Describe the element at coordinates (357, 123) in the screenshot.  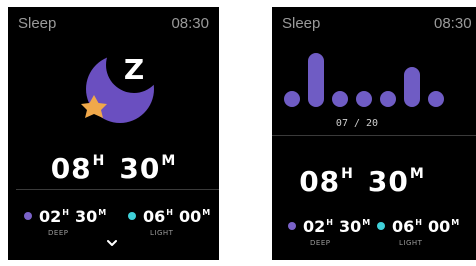
I see `chart-date: 07 / 20` at that location.